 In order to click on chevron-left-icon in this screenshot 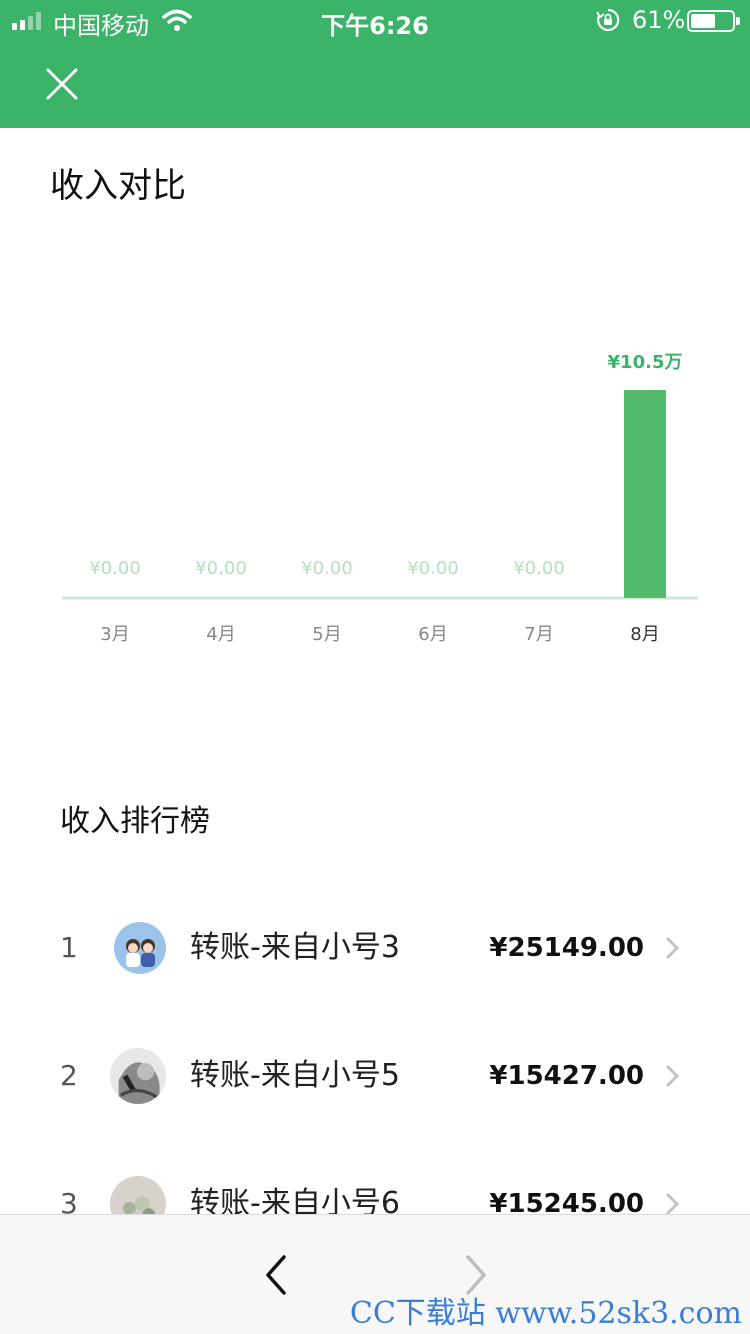, I will do `click(276, 1275)`.